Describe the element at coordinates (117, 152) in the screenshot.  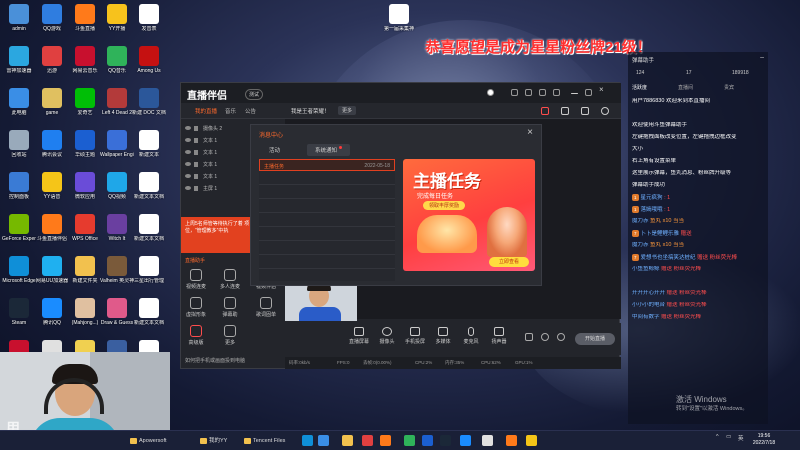
I see `desktop-icon: Wallpaper Engine` at that location.